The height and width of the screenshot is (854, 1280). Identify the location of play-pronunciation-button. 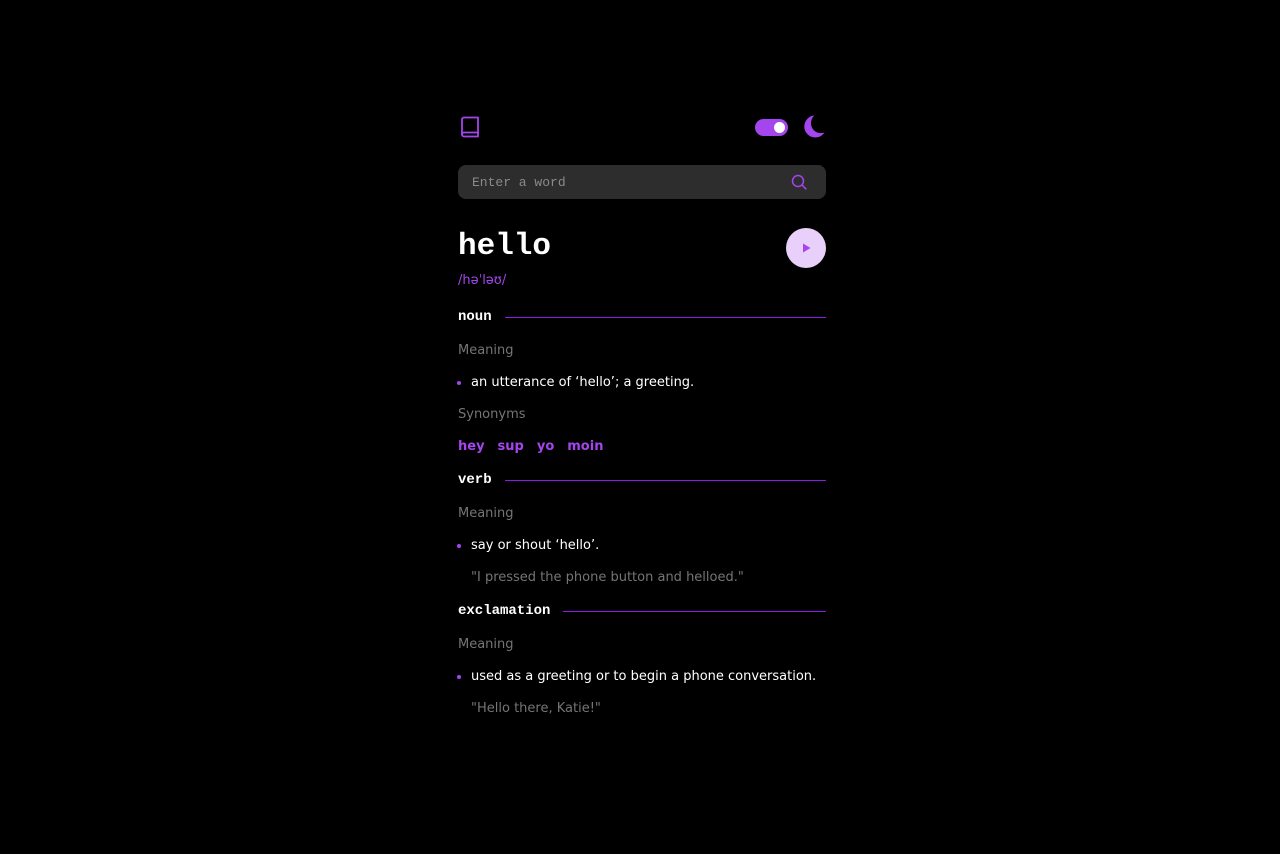
(806, 248).